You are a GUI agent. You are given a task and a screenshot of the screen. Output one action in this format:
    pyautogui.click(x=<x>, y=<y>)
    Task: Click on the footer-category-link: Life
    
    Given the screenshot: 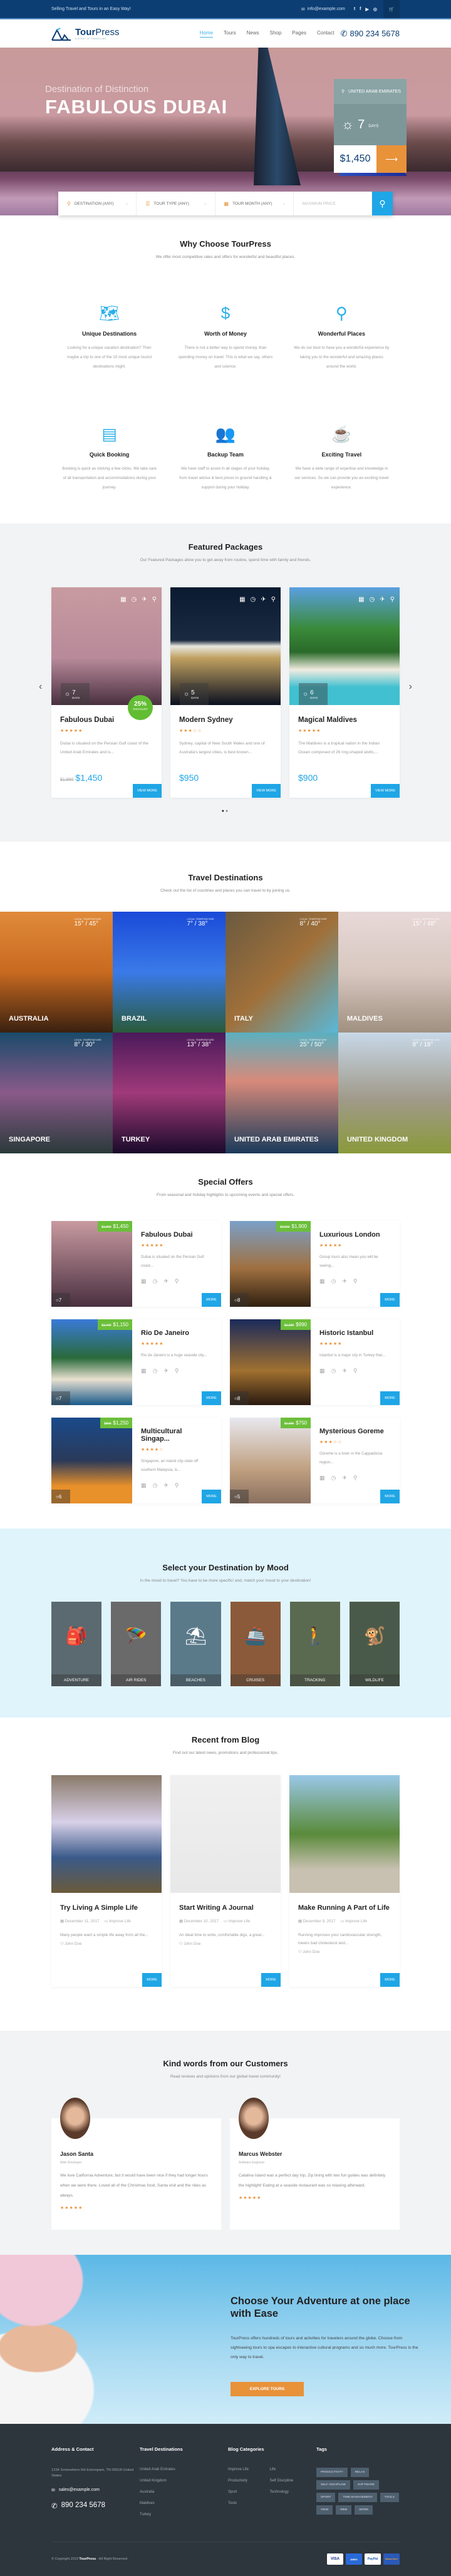 What is the action you would take?
    pyautogui.click(x=291, y=2469)
    